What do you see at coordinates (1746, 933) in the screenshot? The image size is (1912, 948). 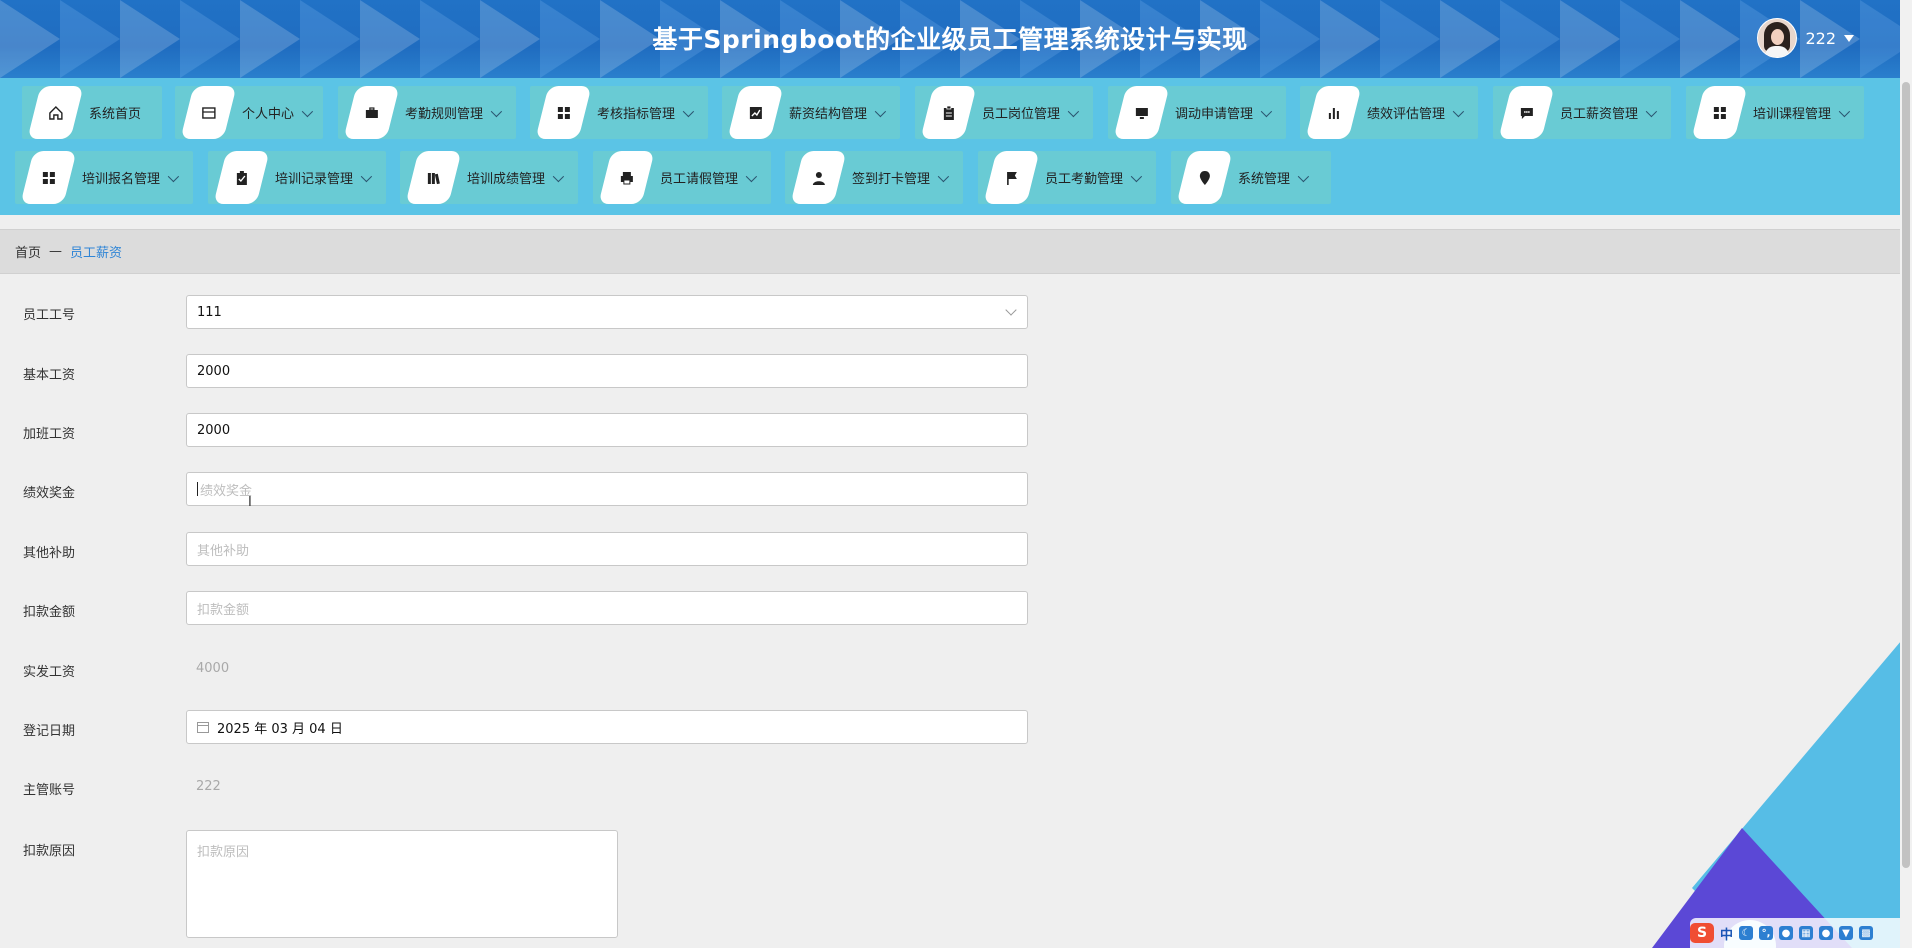 I see `moon-icon: ☾` at bounding box center [1746, 933].